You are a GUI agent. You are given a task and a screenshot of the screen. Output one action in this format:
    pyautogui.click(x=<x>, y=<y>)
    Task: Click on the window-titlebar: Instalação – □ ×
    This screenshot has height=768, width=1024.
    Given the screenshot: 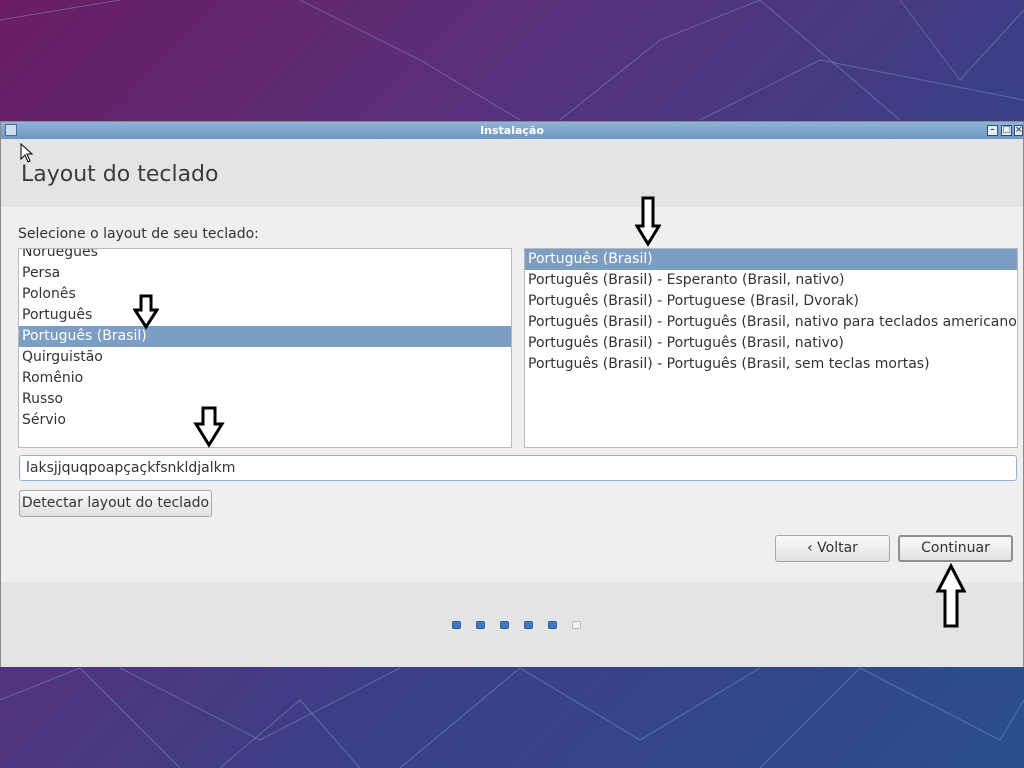 What is the action you would take?
    pyautogui.click(x=512, y=130)
    